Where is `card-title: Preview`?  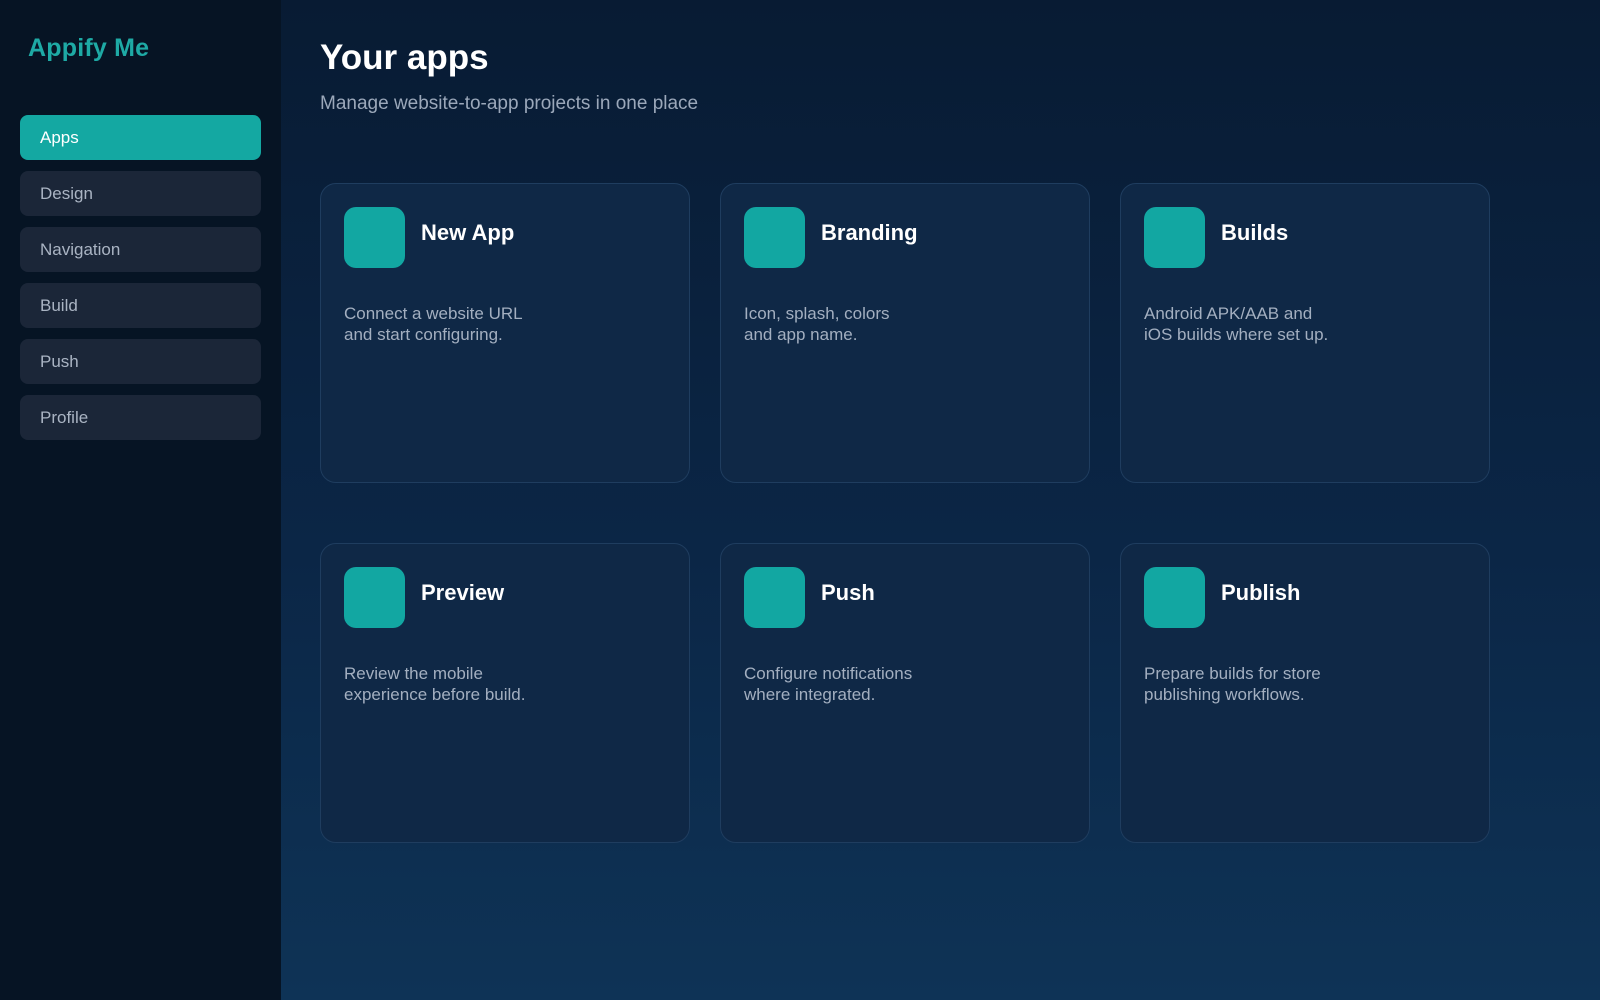
card-title: Preview is located at coordinates (463, 592).